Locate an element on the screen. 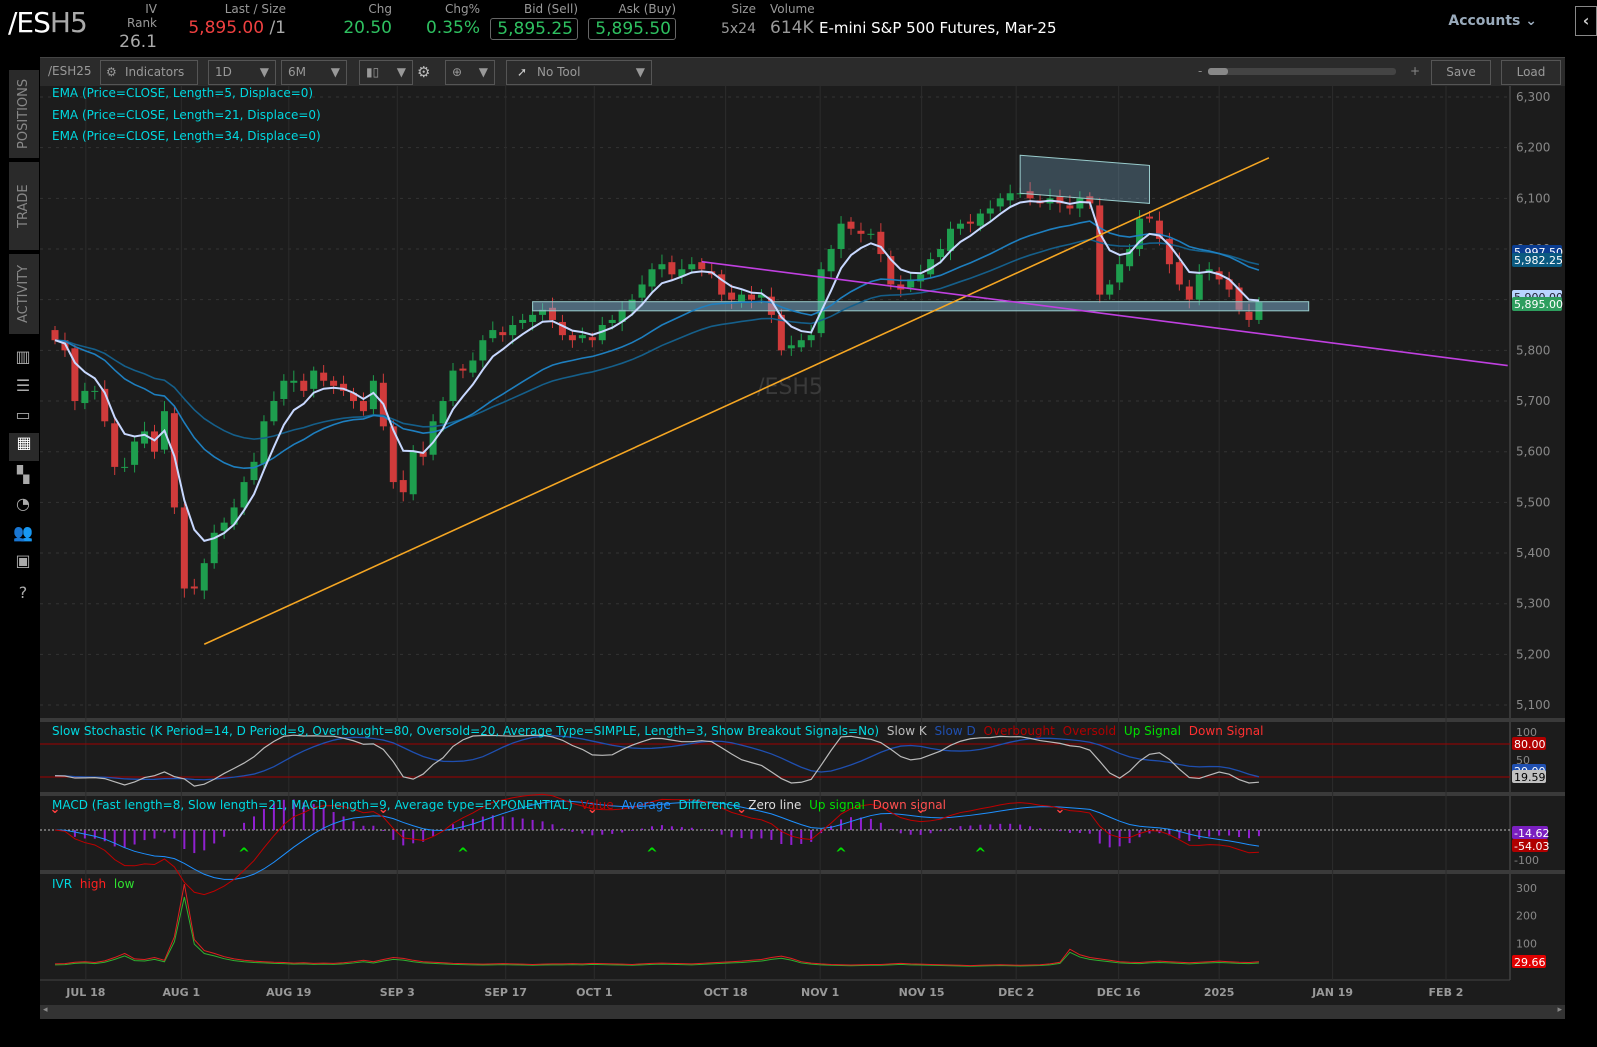  zoom-slider-handle is located at coordinates (1218, 71).